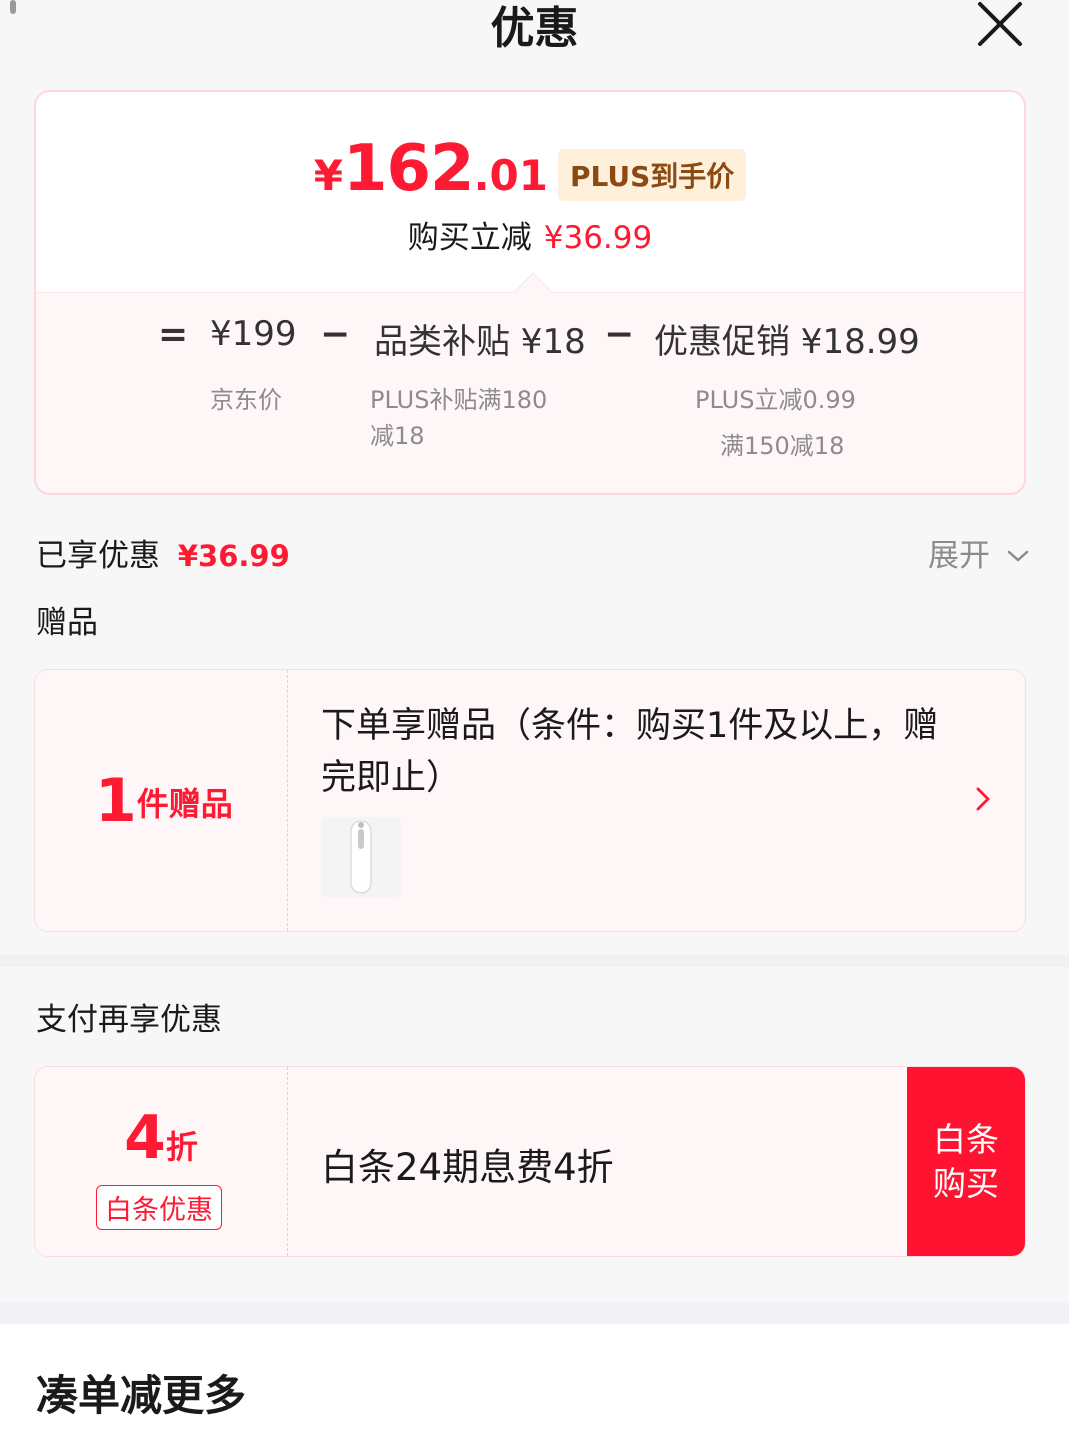  I want to click on promo-discount: 优惠促销 ¥18.99, so click(787, 342).